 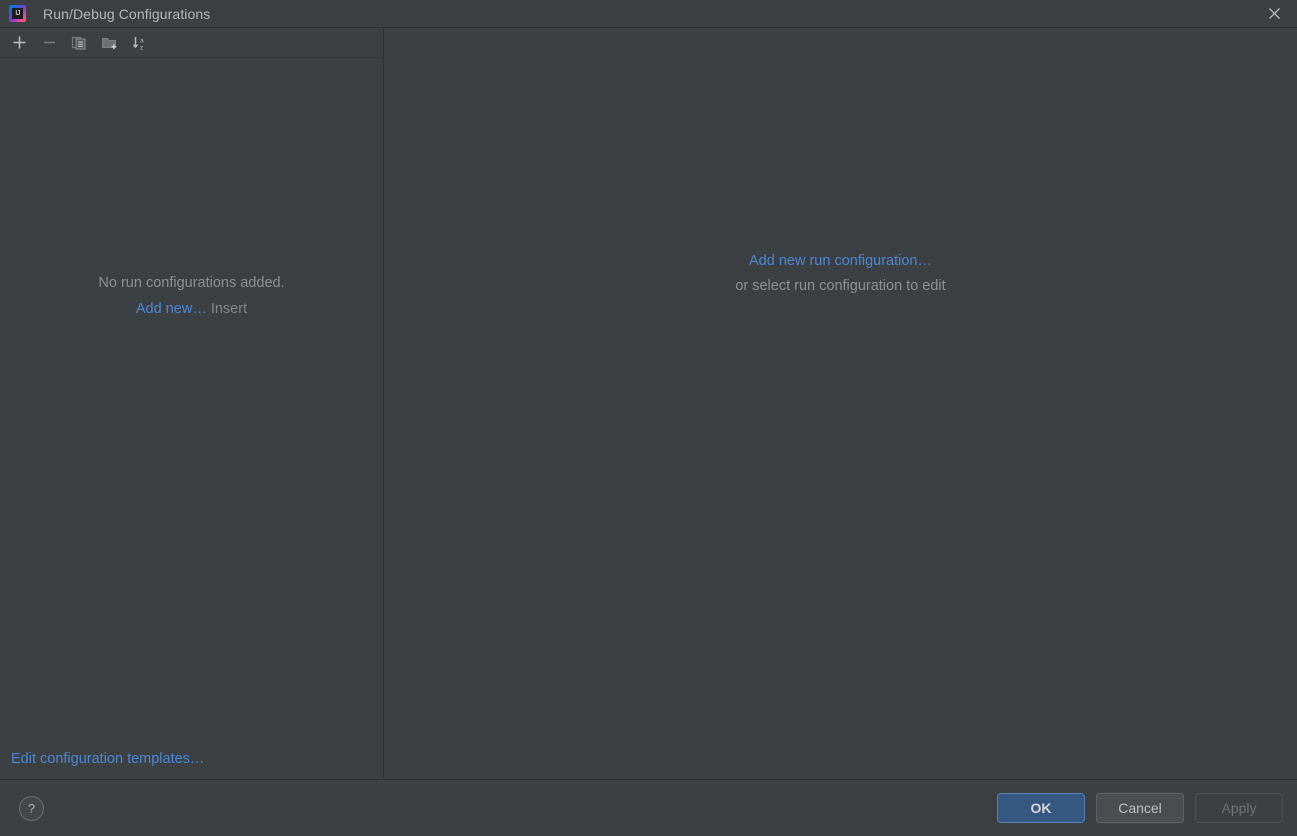 What do you see at coordinates (648, 807) in the screenshot?
I see `dialog-footer: ? OK Cancel Apply` at bounding box center [648, 807].